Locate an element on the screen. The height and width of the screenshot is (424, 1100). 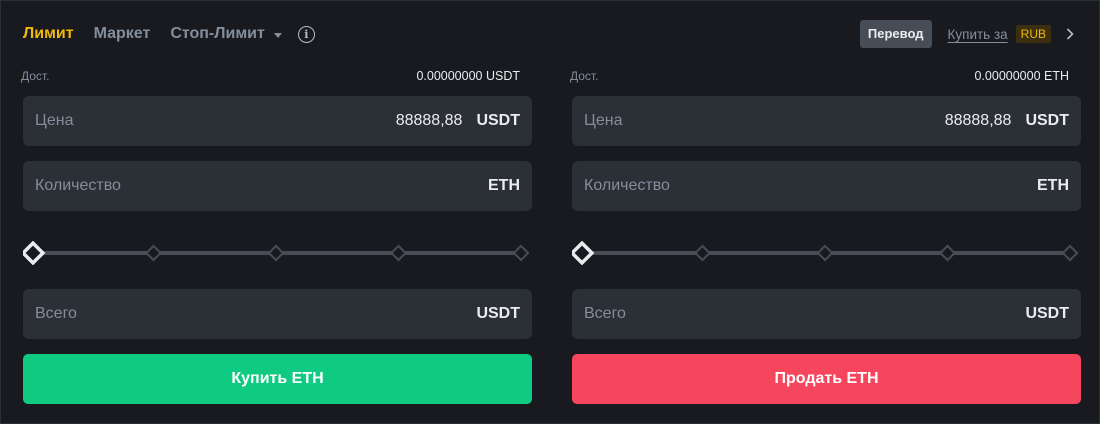
tab-stop-limit: Стоп-Лимит is located at coordinates (226, 34).